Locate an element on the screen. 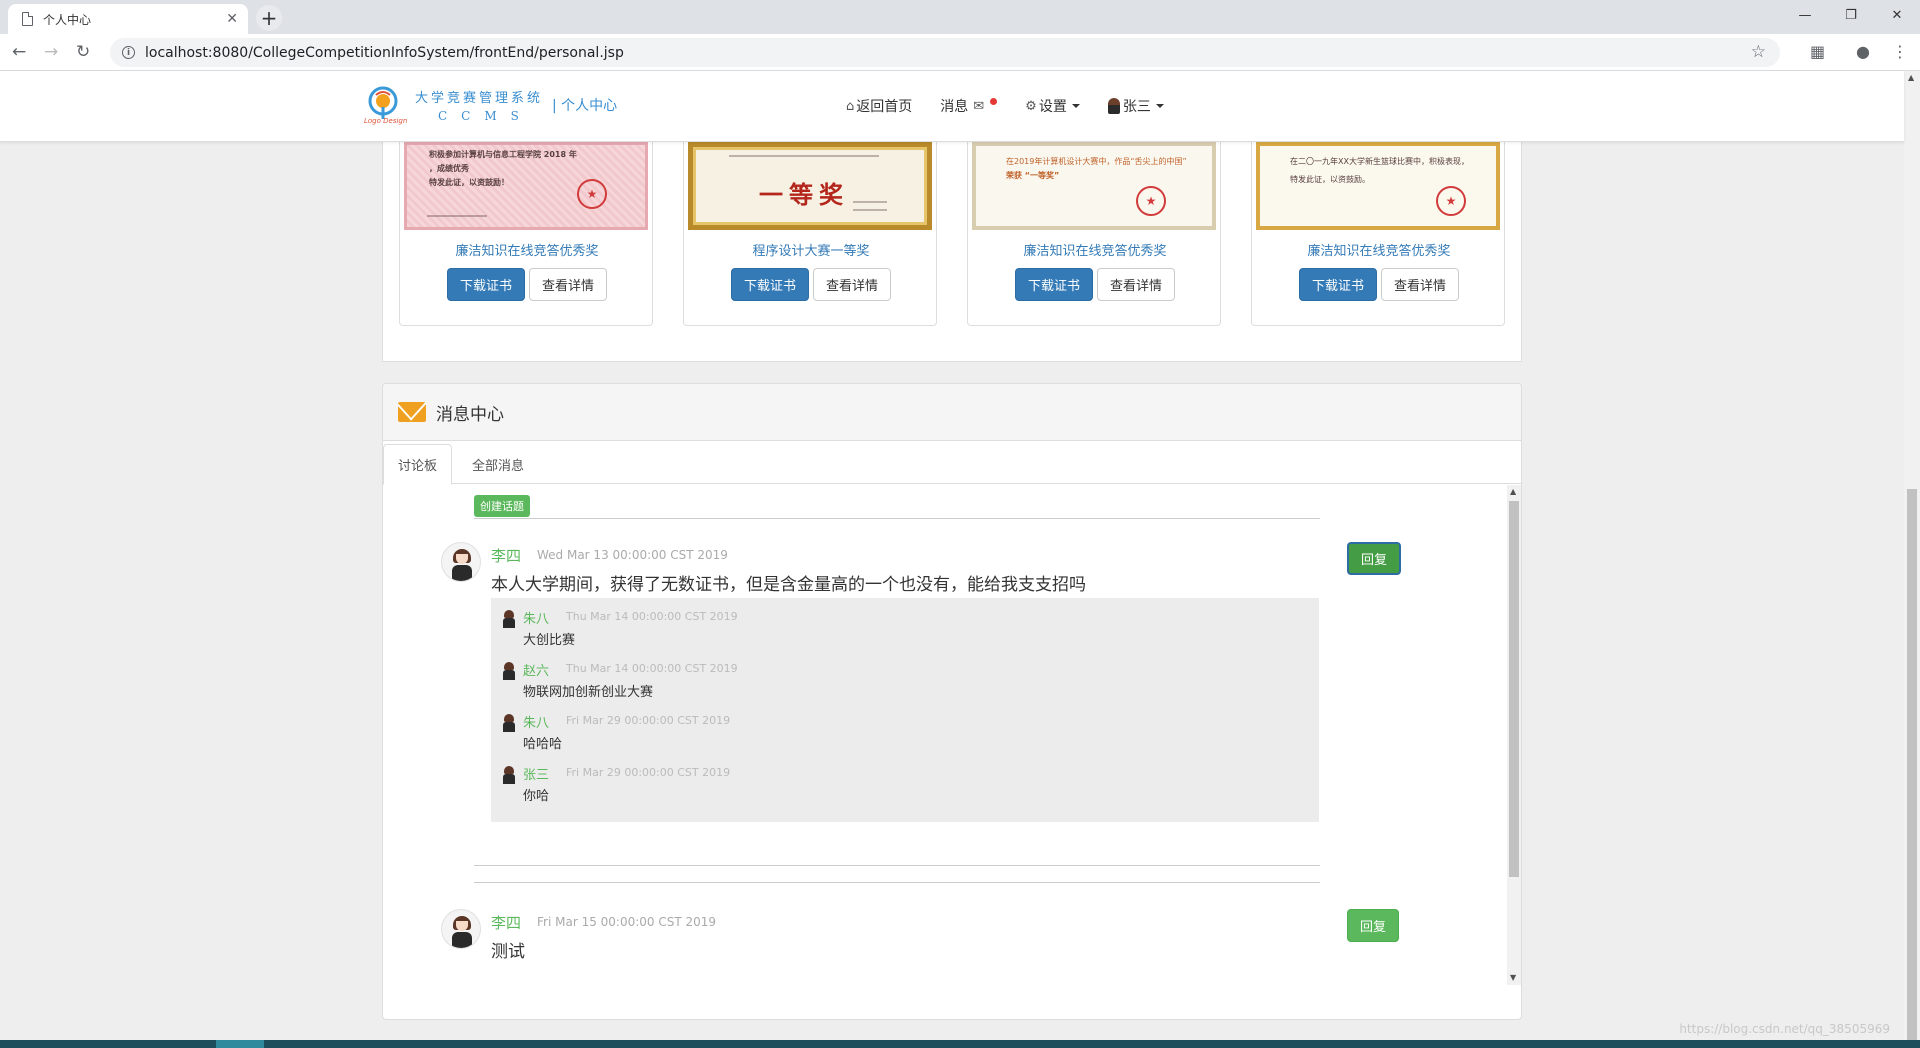 This screenshot has width=1920, height=1048. browser-tab-bar: 个人中心 ✕ + — ❐ ✕ is located at coordinates (960, 17).